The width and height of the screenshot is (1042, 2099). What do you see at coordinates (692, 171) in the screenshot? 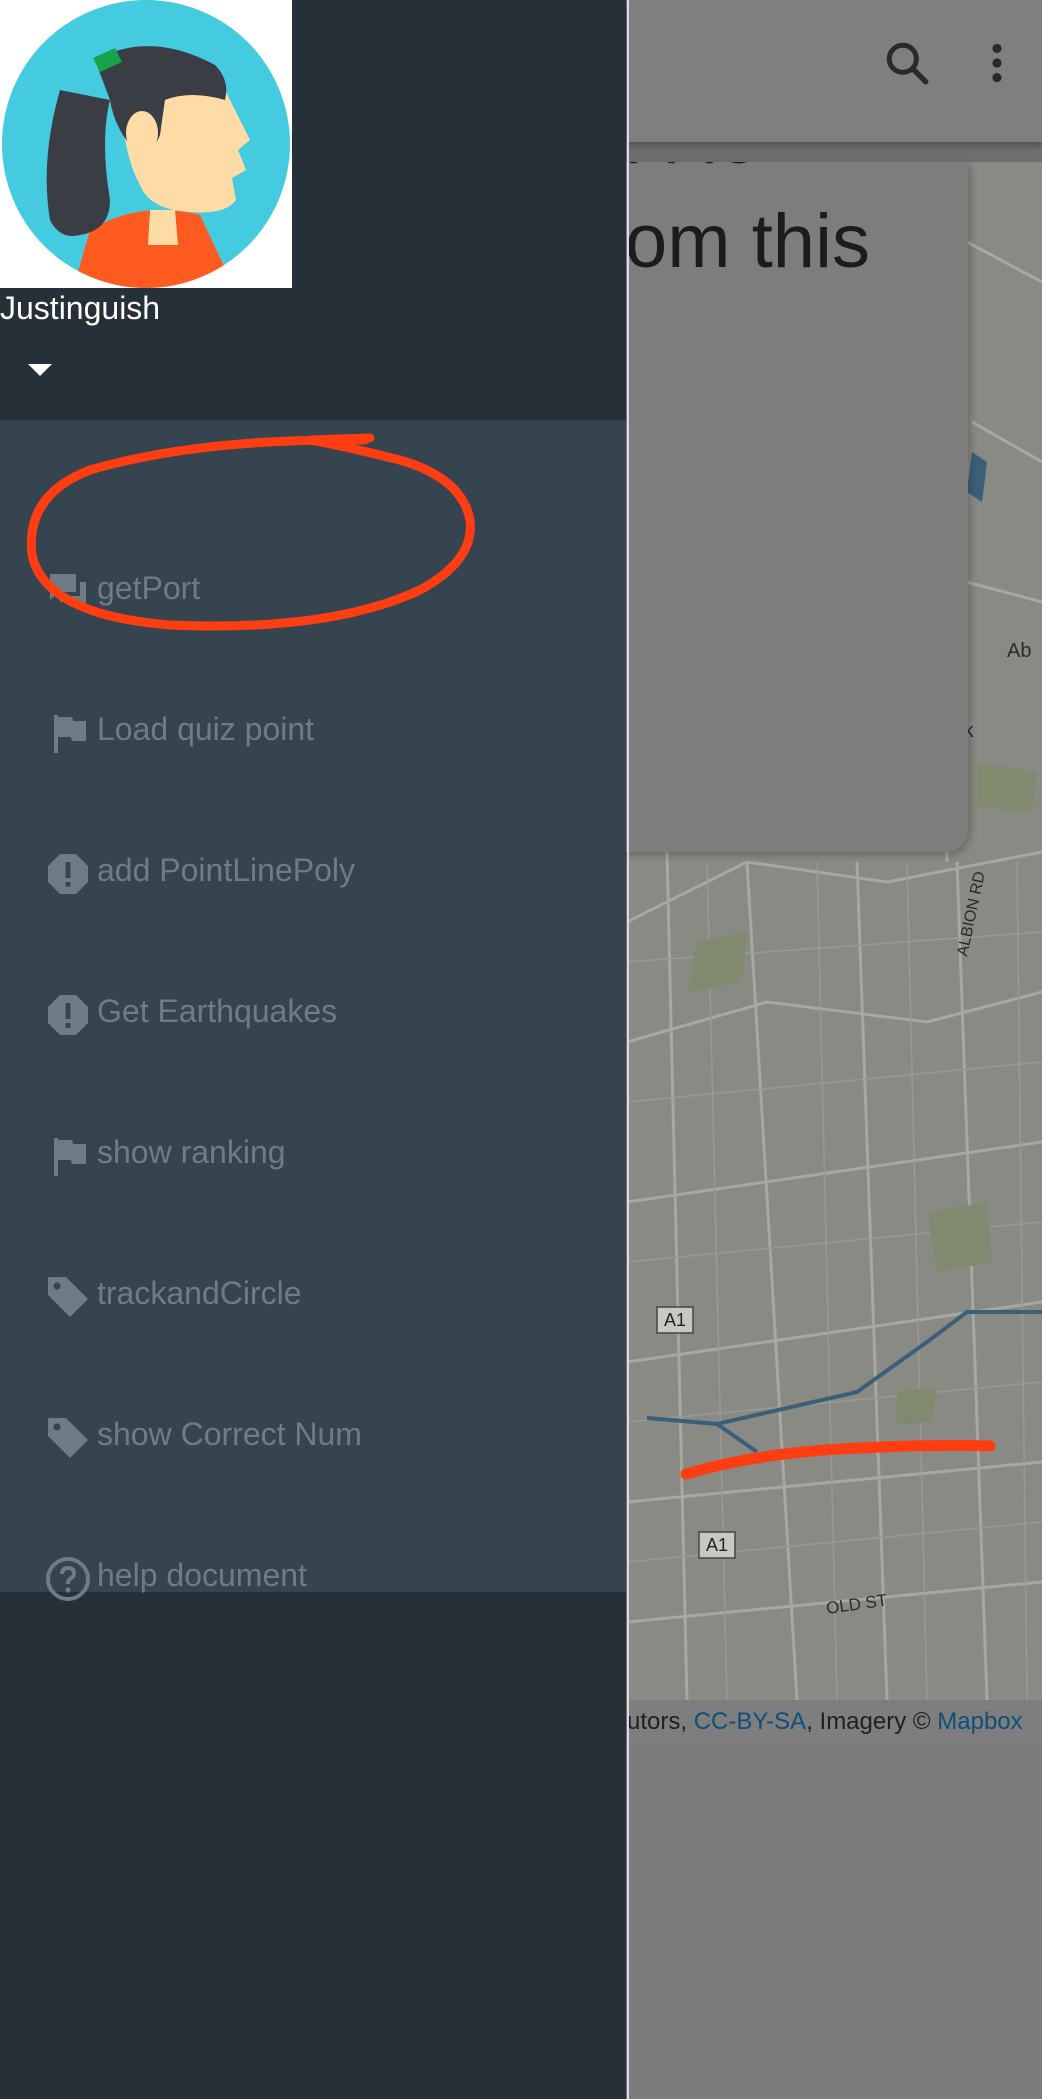
I see `card-text-cut: i i io` at bounding box center [692, 171].